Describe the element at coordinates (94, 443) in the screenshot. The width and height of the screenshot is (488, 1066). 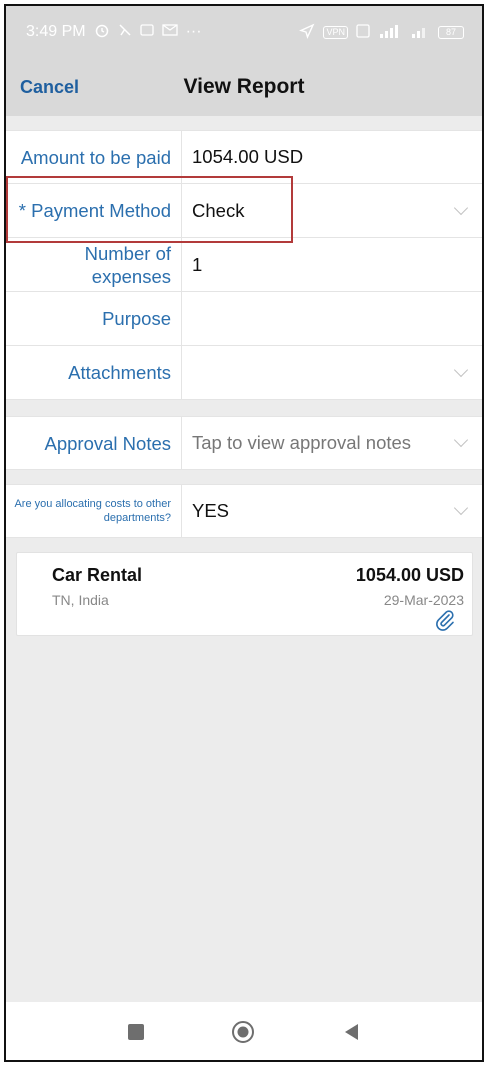
I see `approval-notes-label: Approval Notes` at that location.